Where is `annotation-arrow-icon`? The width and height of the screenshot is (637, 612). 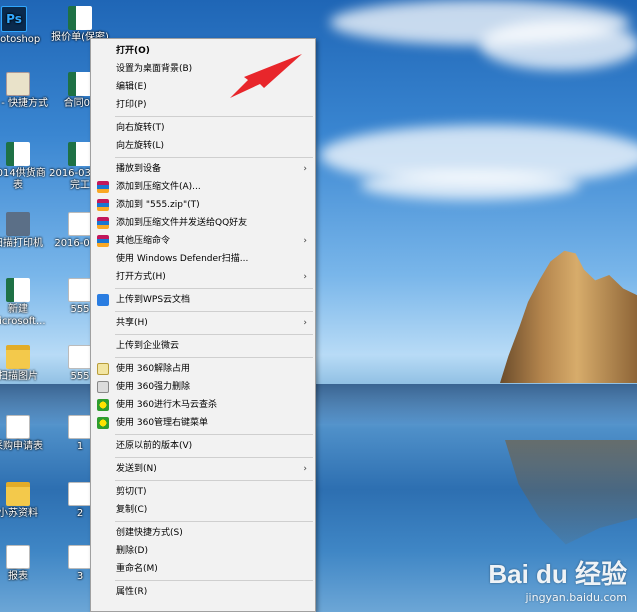 annotation-arrow-icon is located at coordinates (266, 76).